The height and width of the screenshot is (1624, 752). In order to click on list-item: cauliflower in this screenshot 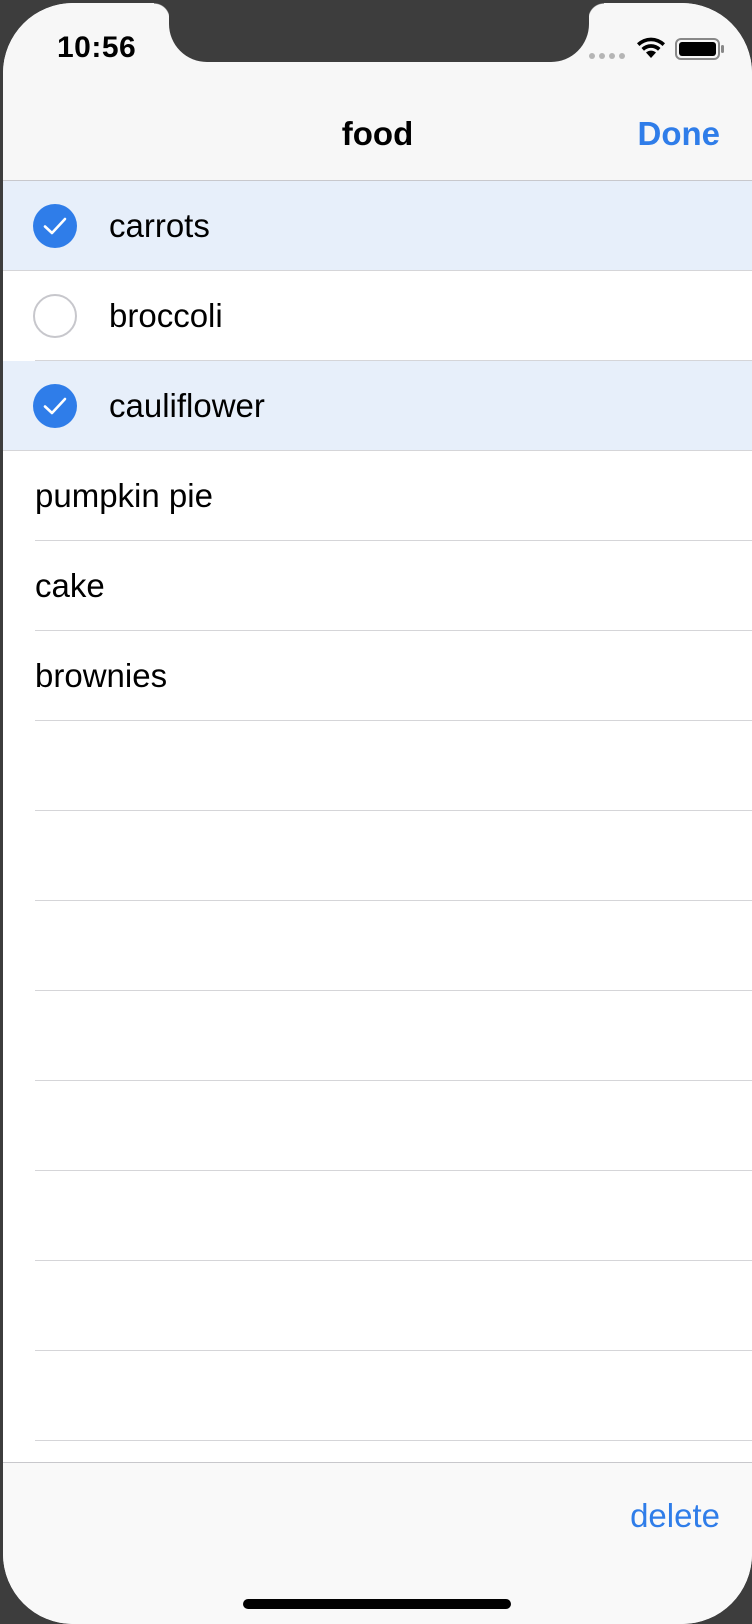, I will do `click(377, 406)`.